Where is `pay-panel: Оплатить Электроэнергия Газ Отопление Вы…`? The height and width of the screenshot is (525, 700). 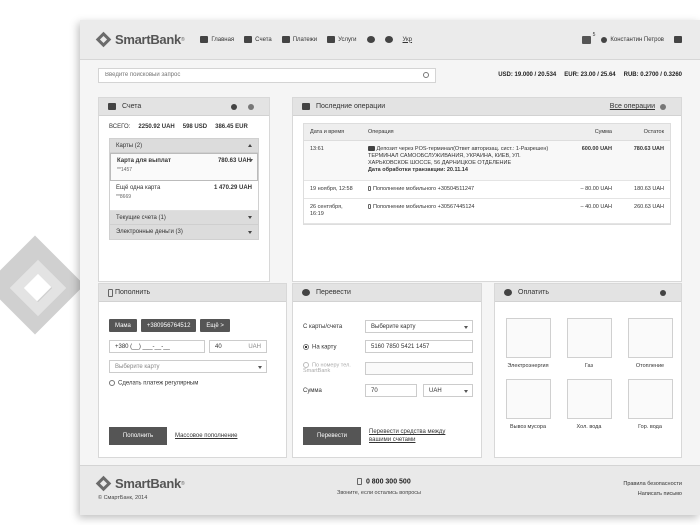
pay-panel: Оплатить Электроэнергия Газ Отопление Вы… is located at coordinates (588, 370).